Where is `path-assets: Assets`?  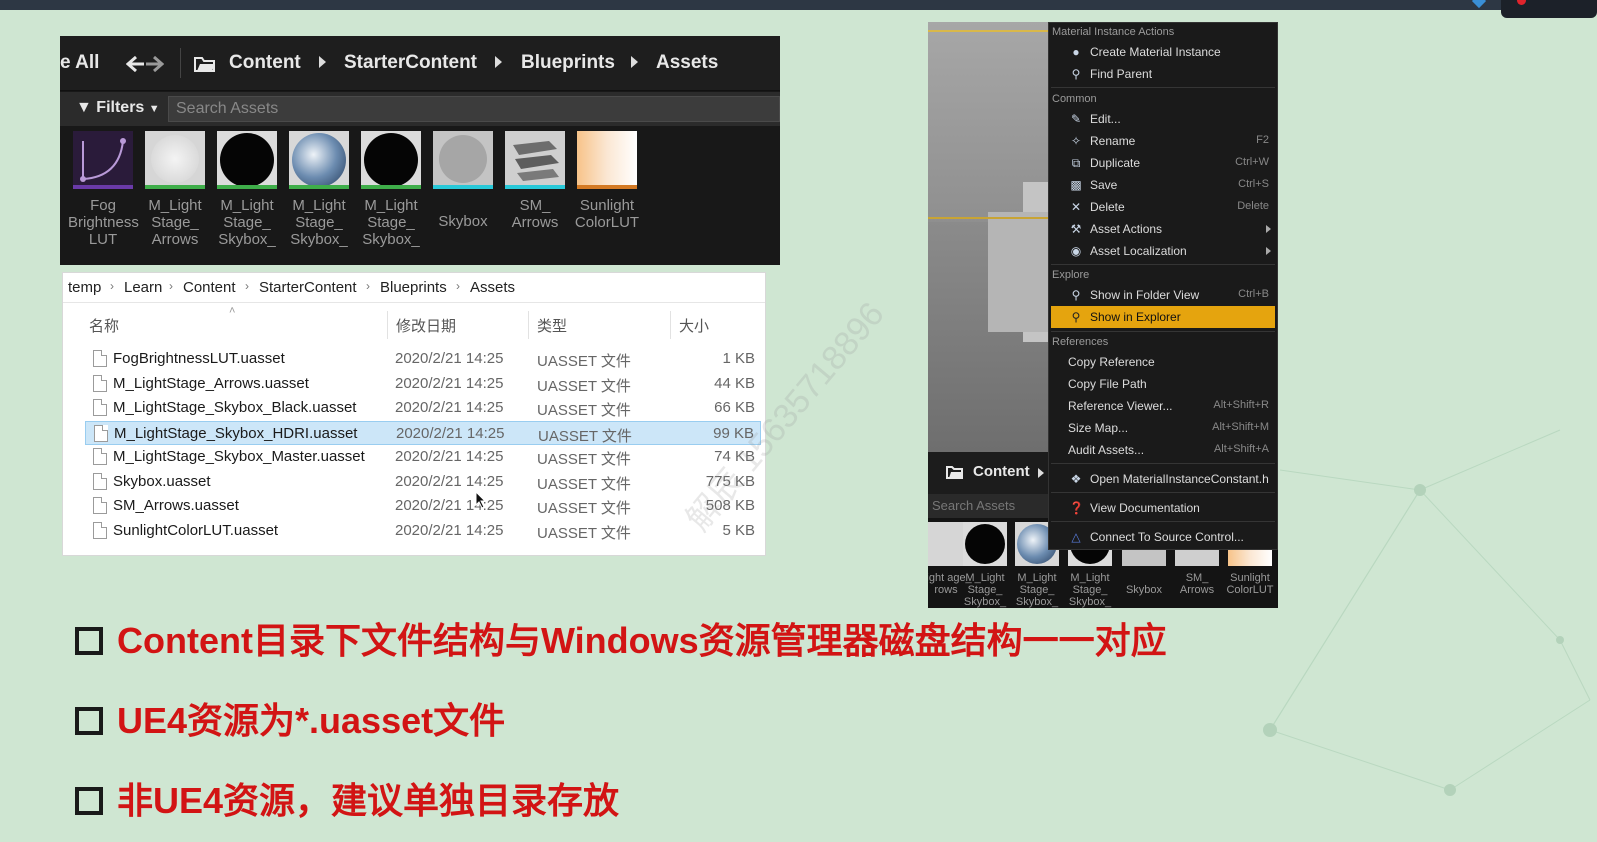 path-assets: Assets is located at coordinates (687, 63).